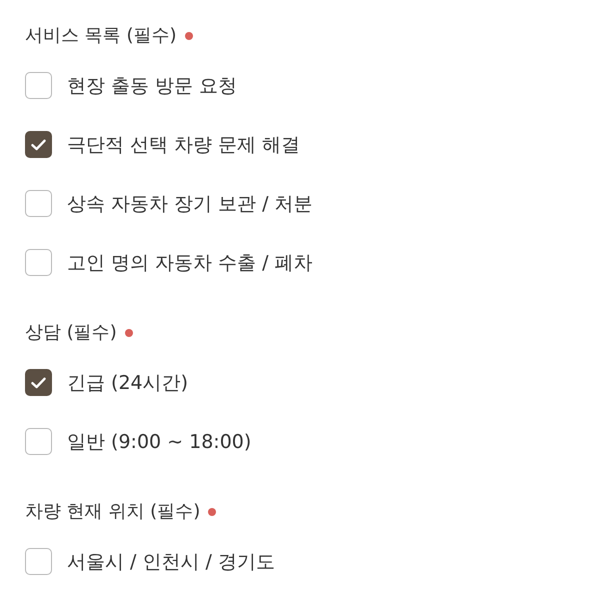 The width and height of the screenshot is (600, 600). I want to click on option-label: 서울시 / 인천시 / 경기도, so click(171, 562).